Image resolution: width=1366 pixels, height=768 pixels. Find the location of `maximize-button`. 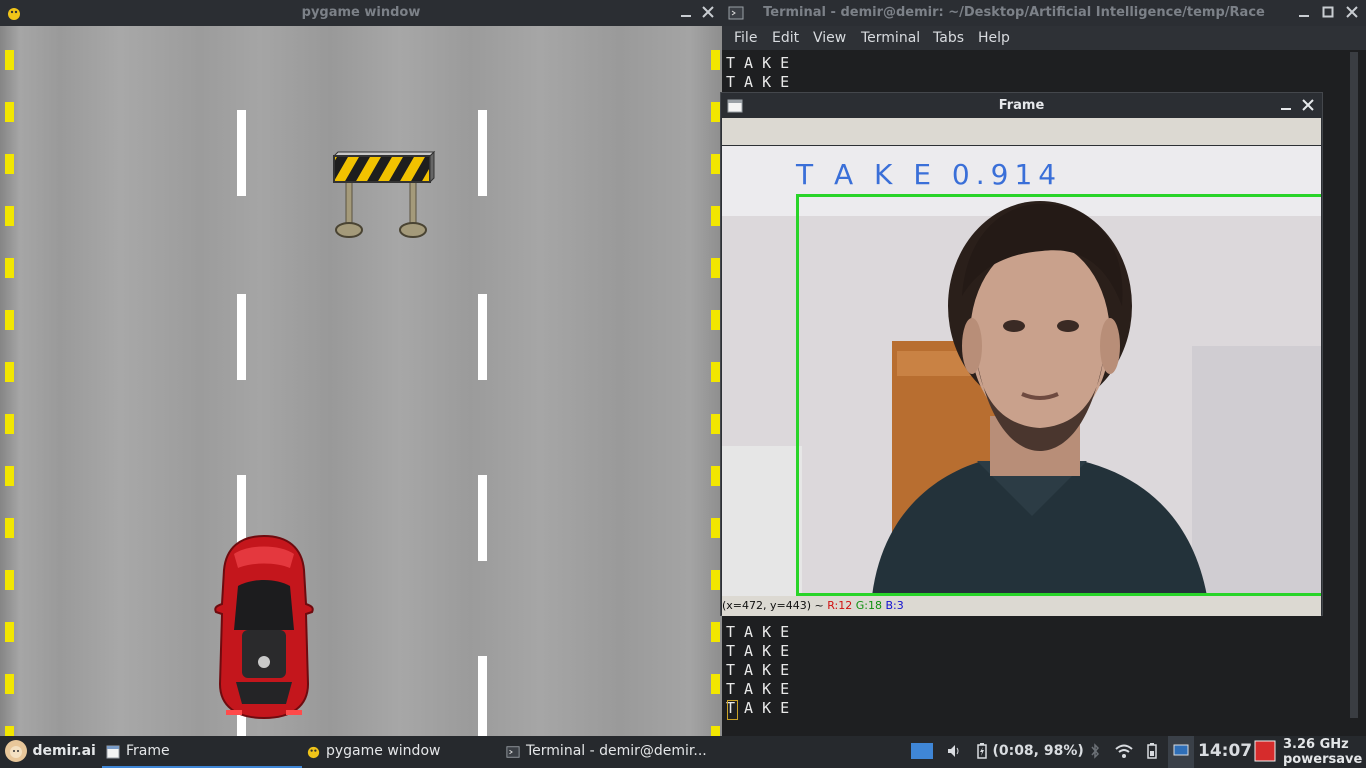

maximize-button is located at coordinates (1328, 13).